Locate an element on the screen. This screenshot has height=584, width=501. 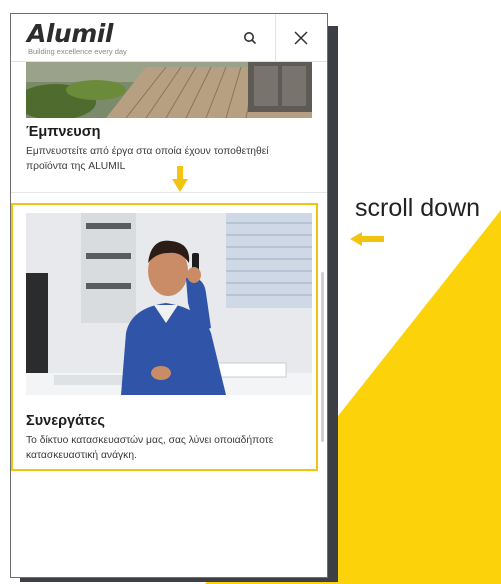
search-button is located at coordinates (250, 38).